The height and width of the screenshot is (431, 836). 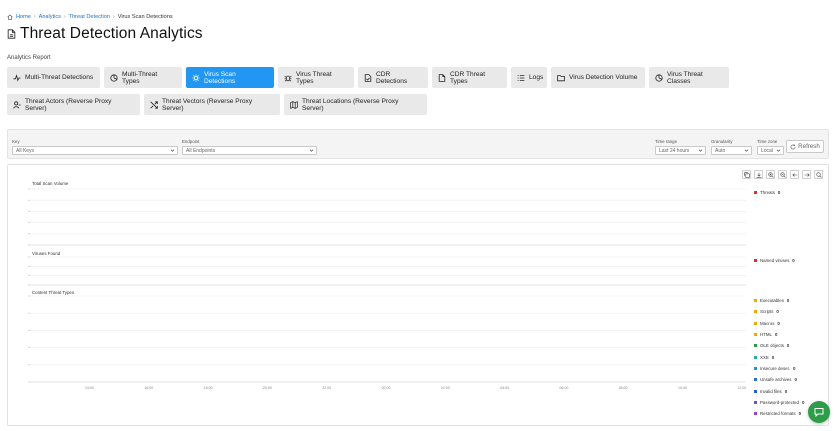 I want to click on tab-threat-locations: Threat Locations (Reverse Proxy Server), so click(x=355, y=104).